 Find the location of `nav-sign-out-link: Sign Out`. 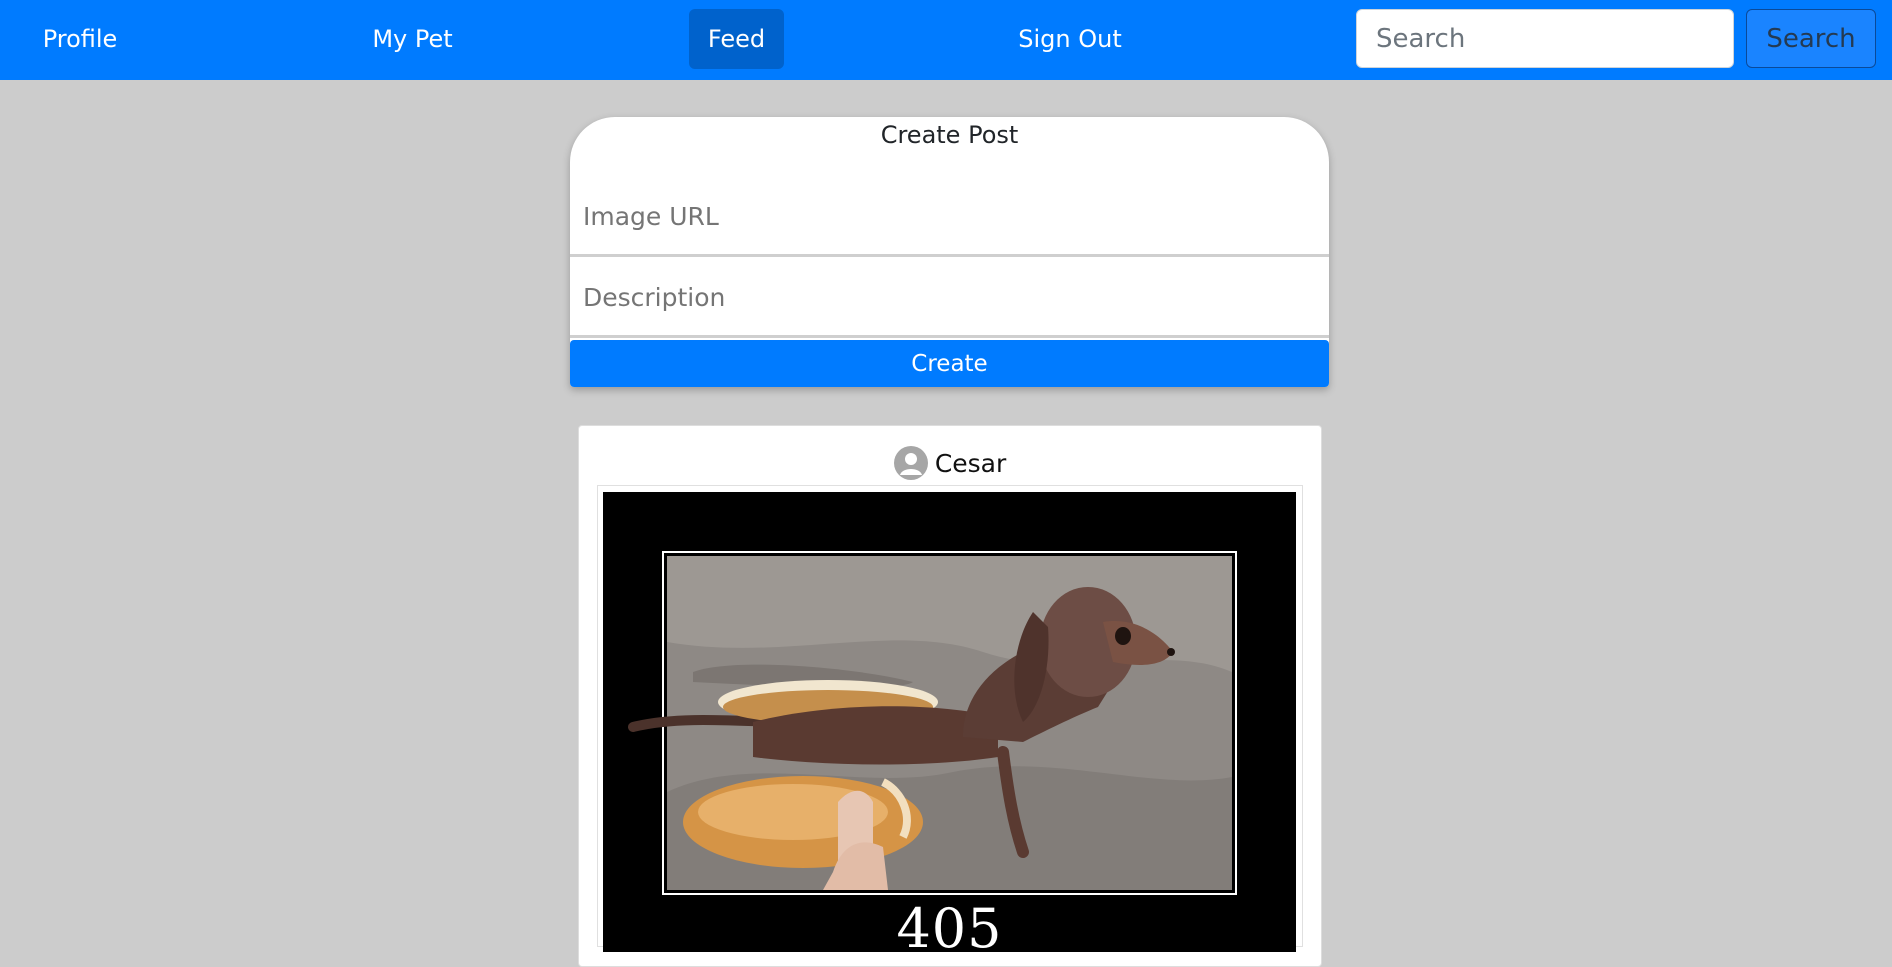

nav-sign-out-link: Sign Out is located at coordinates (1070, 39).